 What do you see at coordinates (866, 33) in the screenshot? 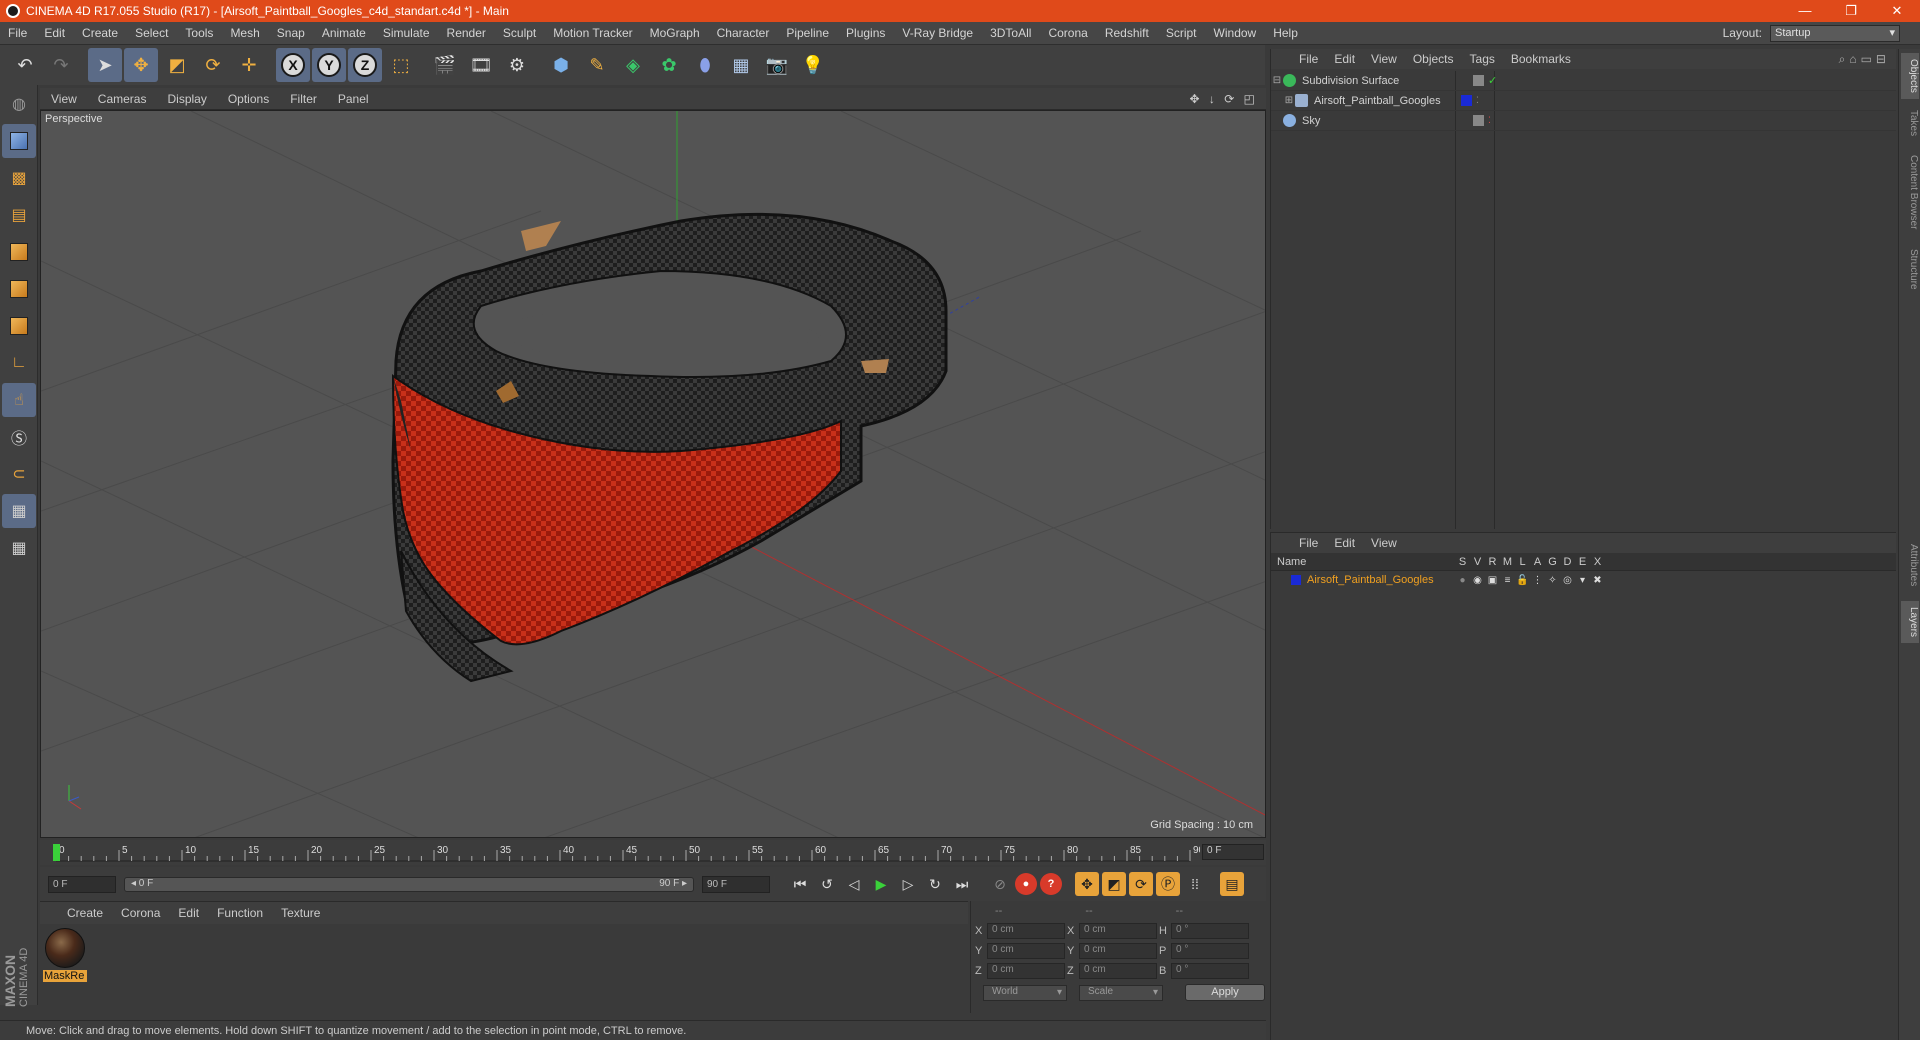
I see `menu-plugins: Plugins` at bounding box center [866, 33].